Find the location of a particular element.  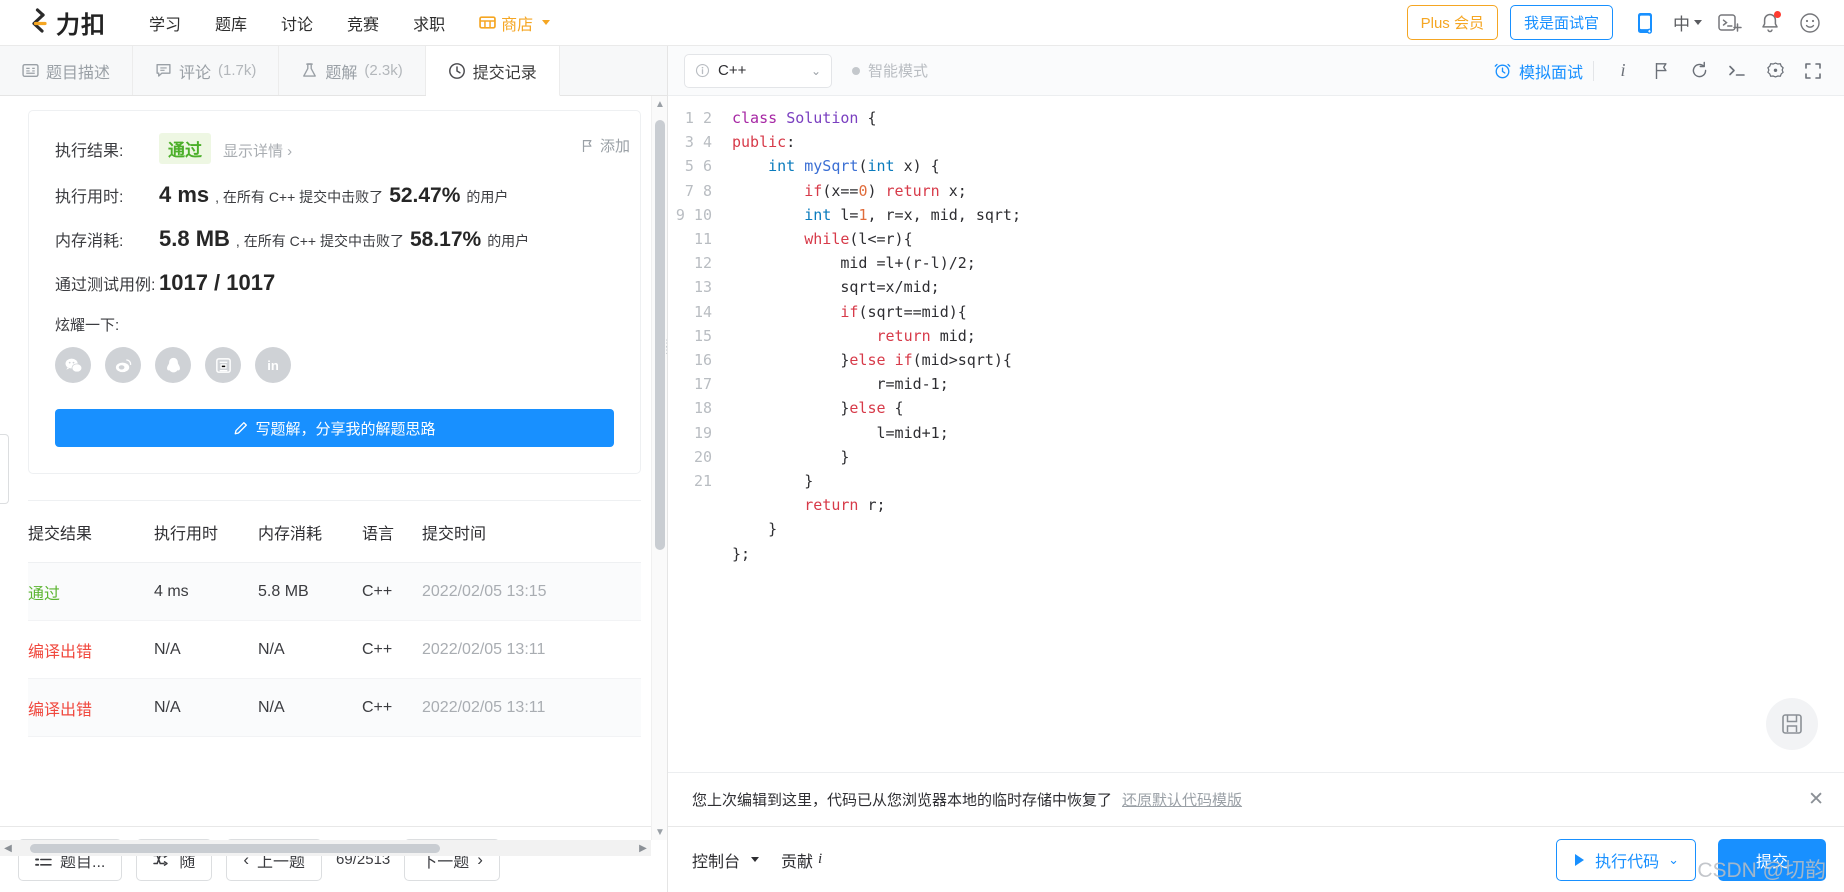

nav-contest: 竞赛 is located at coordinates (363, 23).